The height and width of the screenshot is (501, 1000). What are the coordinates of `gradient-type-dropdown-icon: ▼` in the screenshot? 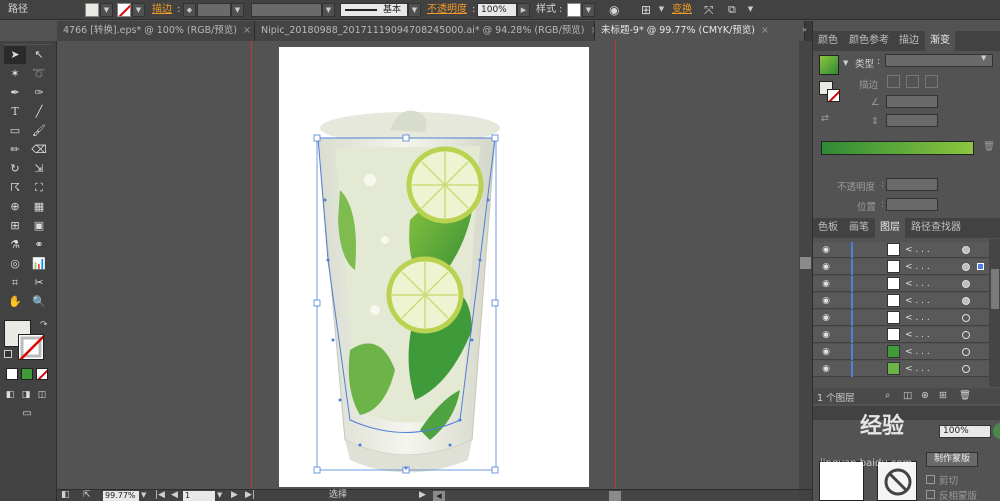 It's located at (983, 58).